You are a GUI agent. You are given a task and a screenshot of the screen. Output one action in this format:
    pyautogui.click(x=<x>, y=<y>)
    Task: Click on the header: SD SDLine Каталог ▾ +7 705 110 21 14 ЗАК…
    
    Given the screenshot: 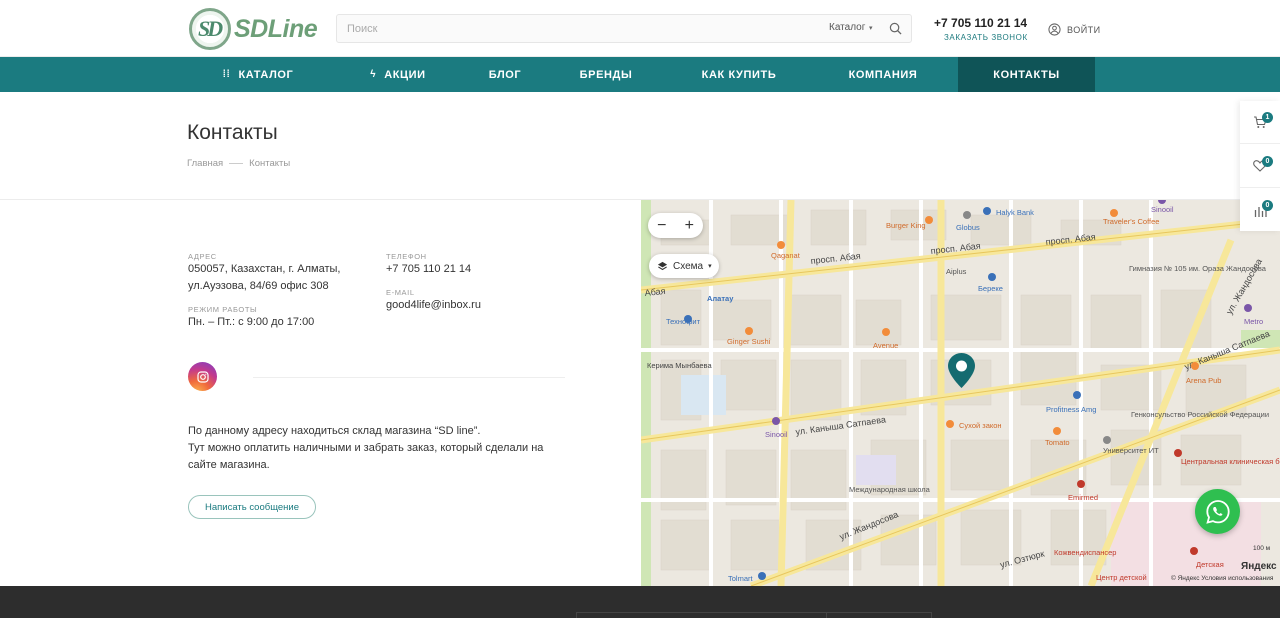 What is the action you would take?
    pyautogui.click(x=640, y=28)
    